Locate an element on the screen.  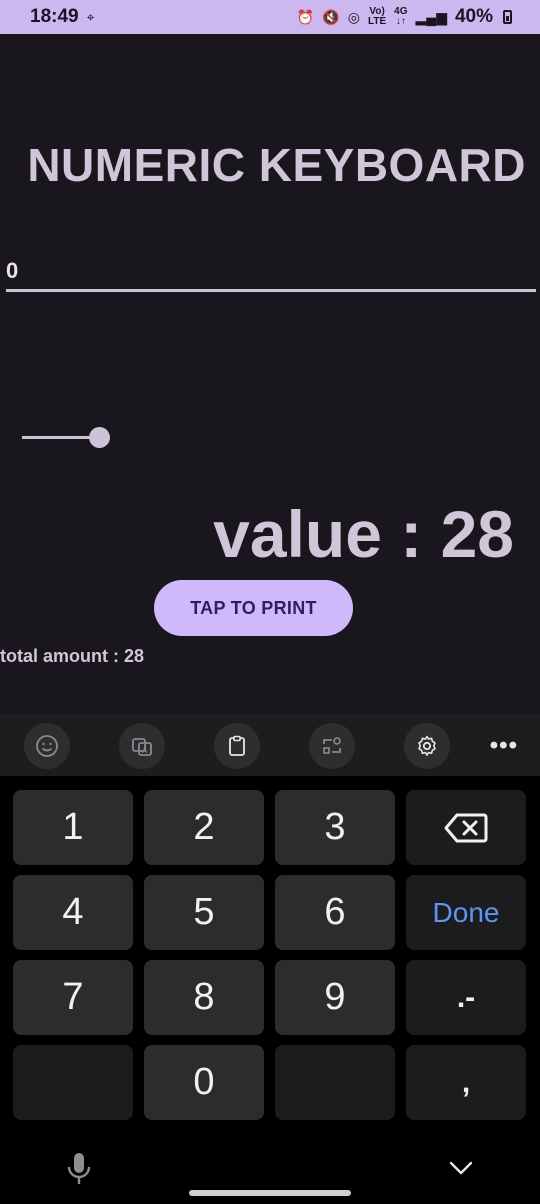
tap-to-print-button: TAP TO PRINT is located at coordinates (253, 608).